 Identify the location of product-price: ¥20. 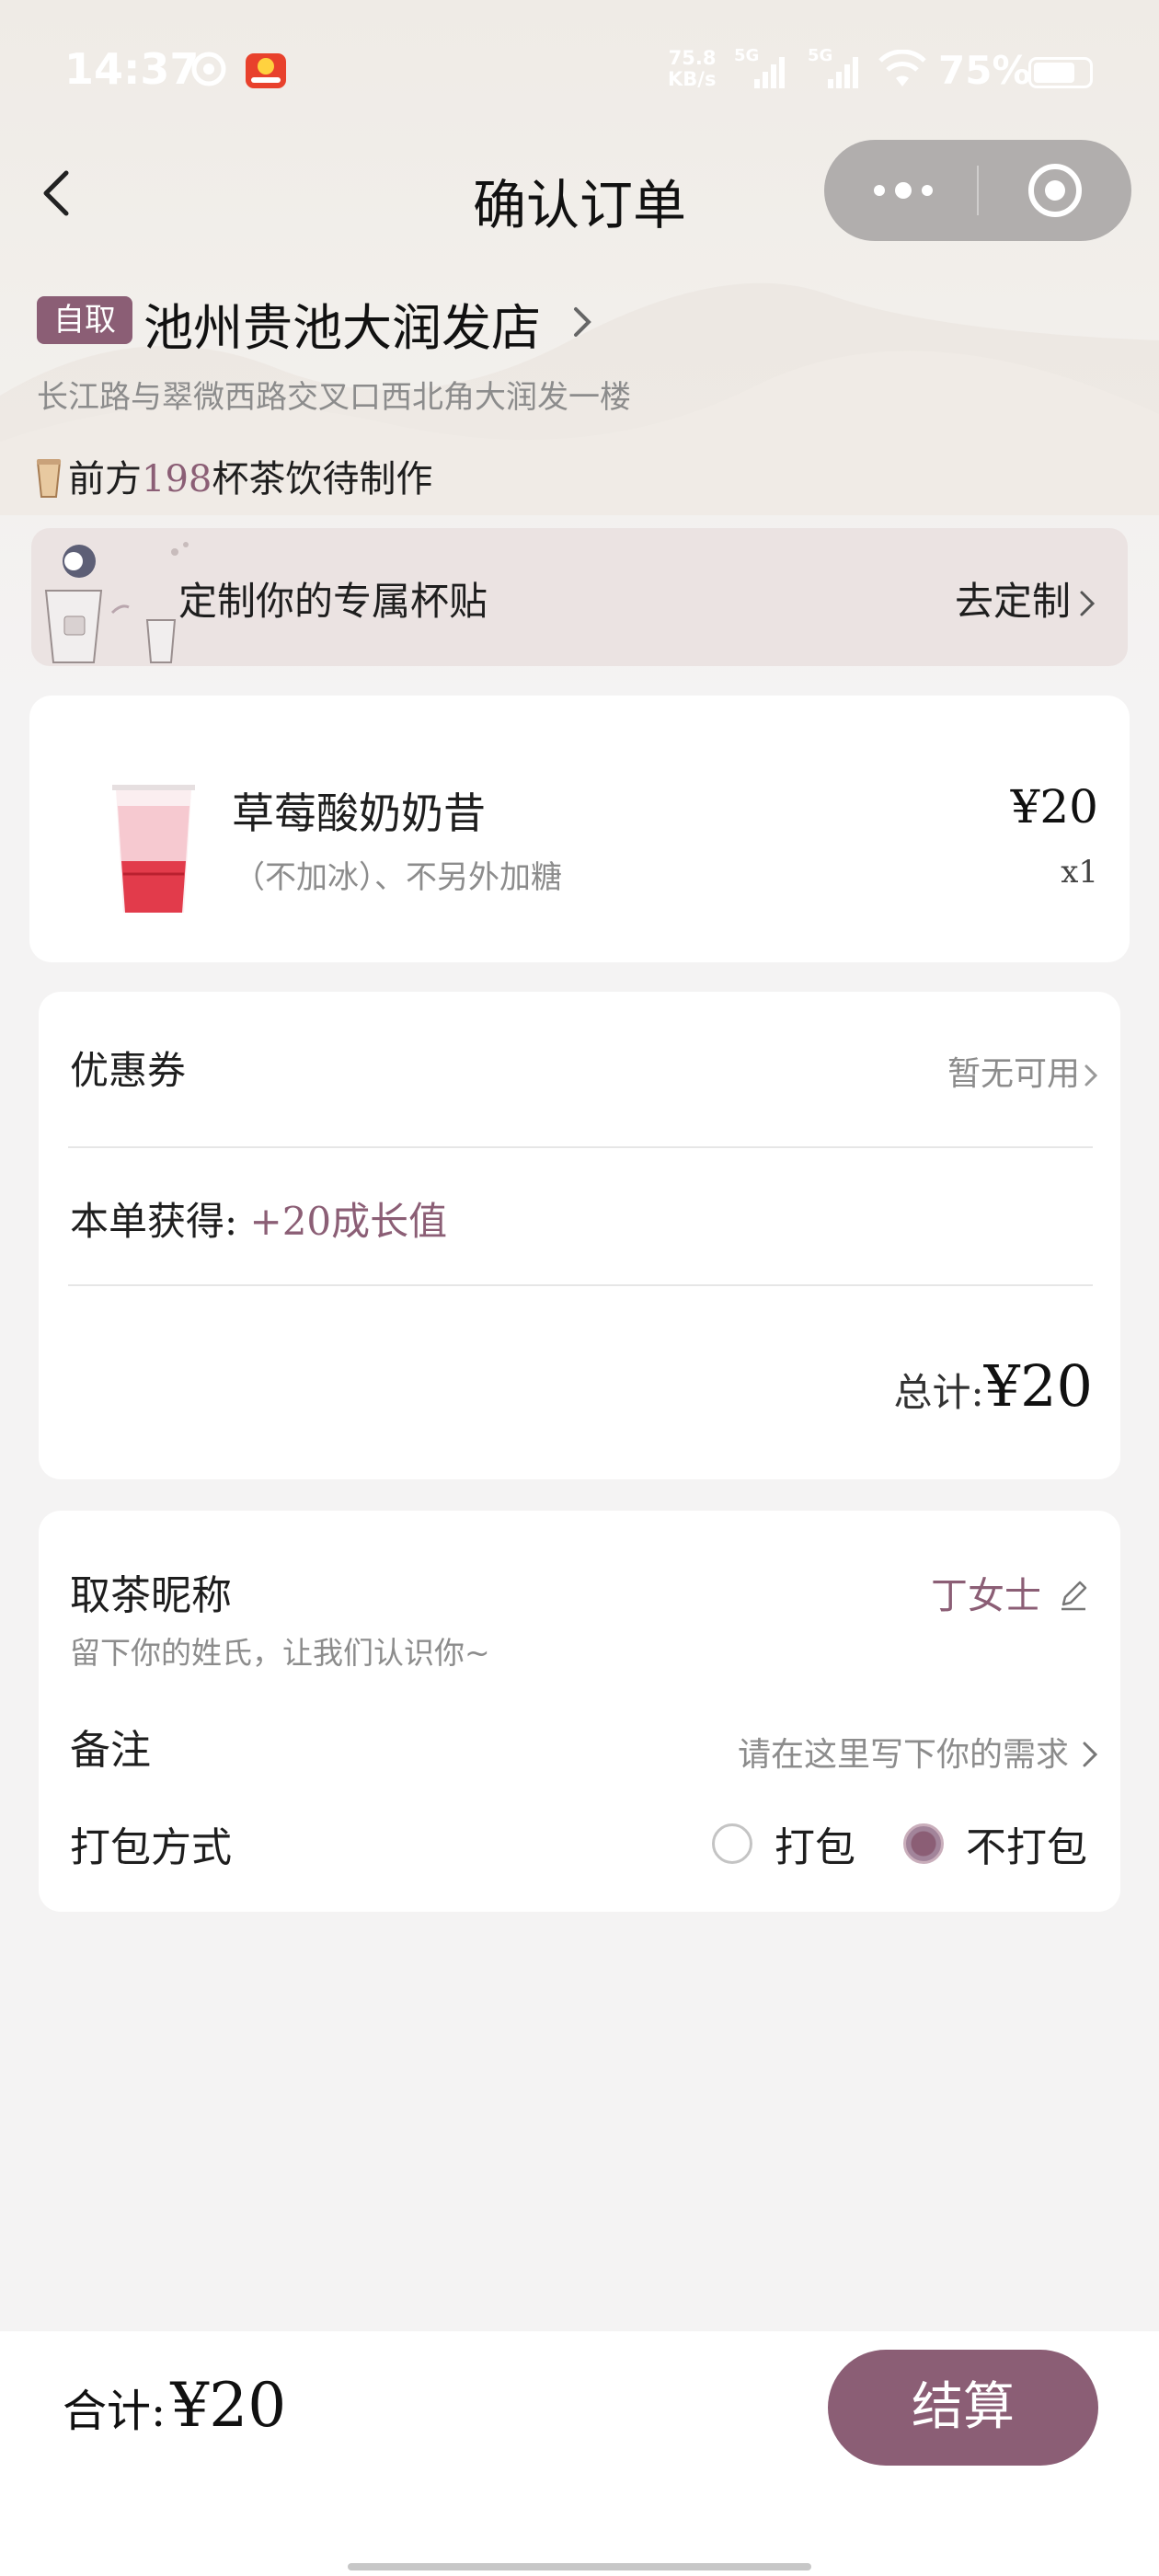
(1054, 807).